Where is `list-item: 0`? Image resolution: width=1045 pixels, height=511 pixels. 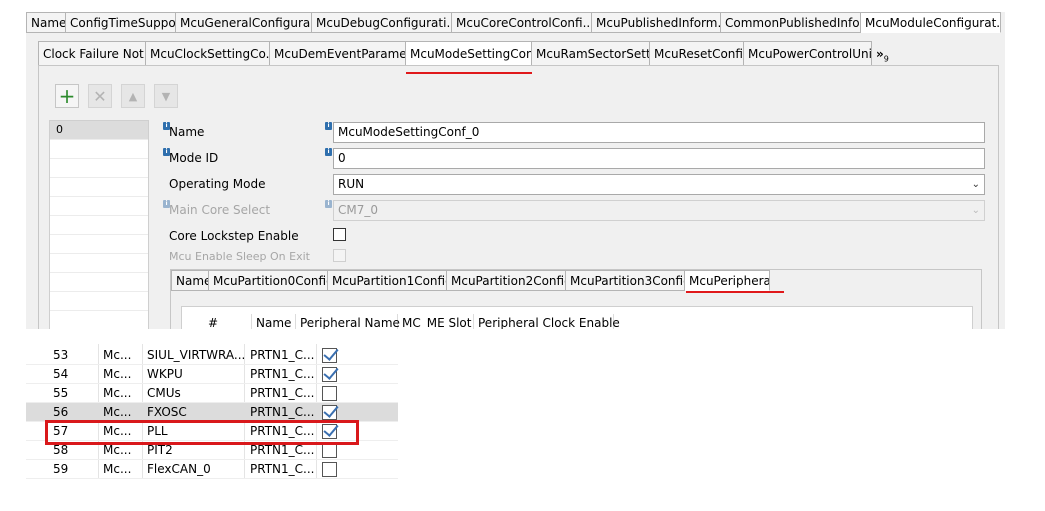
list-item: 0 is located at coordinates (99, 130).